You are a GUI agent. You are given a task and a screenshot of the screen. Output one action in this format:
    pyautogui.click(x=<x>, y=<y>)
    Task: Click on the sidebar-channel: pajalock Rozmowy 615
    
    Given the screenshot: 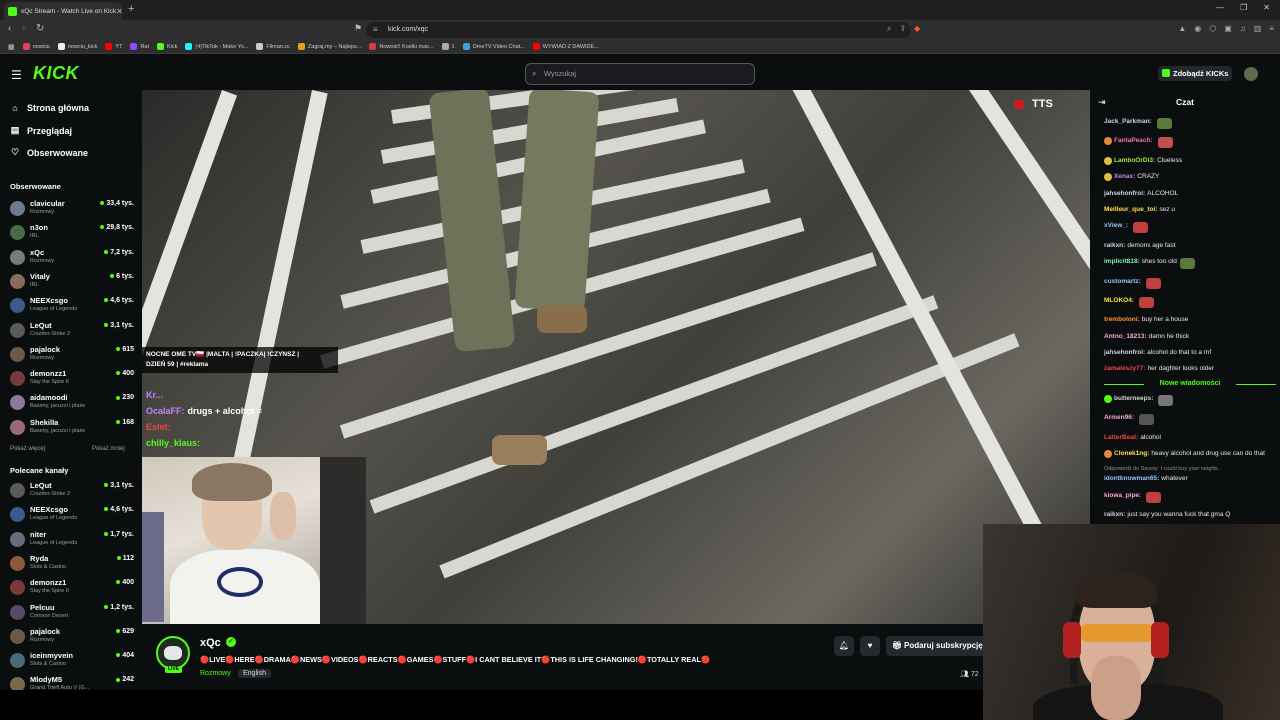 What is the action you would take?
    pyautogui.click(x=72, y=356)
    